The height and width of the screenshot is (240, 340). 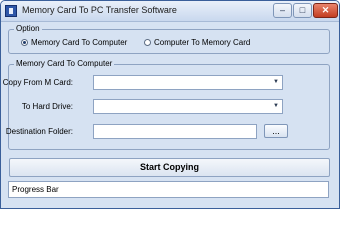 I want to click on radio-label-memory-card-to-computer: Memory Card To Computer, so click(x=79, y=42).